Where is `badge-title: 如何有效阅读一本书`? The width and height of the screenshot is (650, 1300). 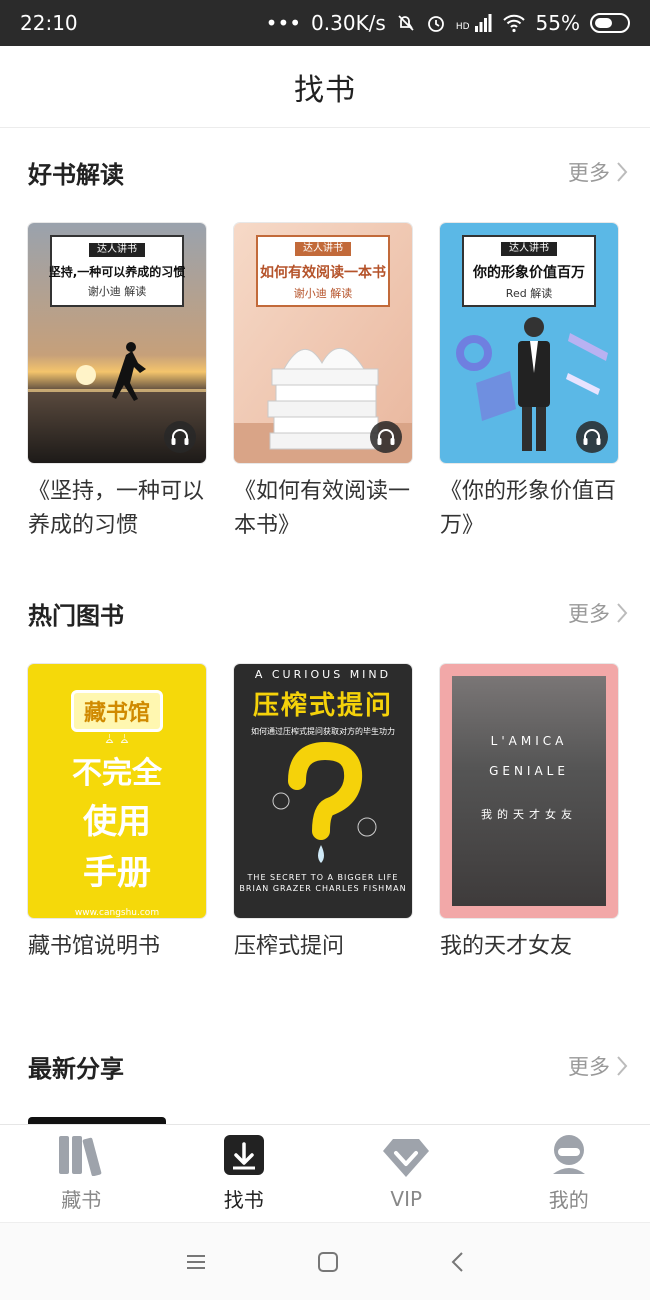
badge-title: 如何有效阅读一本书 is located at coordinates (323, 272).